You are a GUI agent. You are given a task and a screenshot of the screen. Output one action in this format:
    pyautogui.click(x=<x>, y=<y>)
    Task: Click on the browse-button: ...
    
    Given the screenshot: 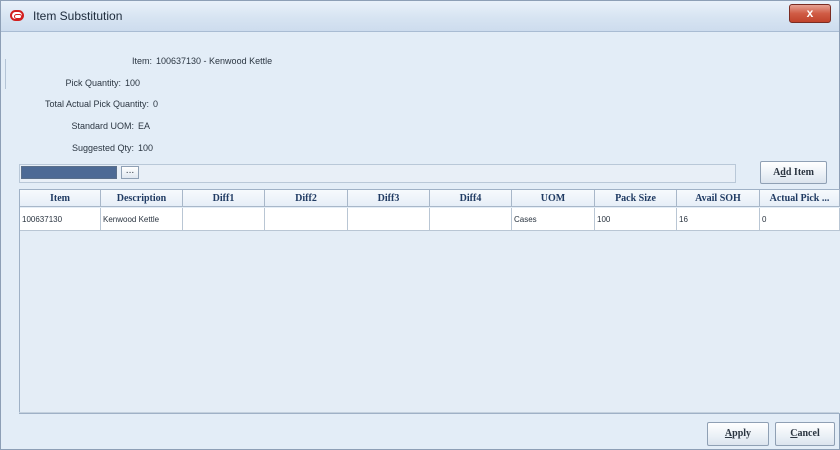 What is the action you would take?
    pyautogui.click(x=130, y=172)
    